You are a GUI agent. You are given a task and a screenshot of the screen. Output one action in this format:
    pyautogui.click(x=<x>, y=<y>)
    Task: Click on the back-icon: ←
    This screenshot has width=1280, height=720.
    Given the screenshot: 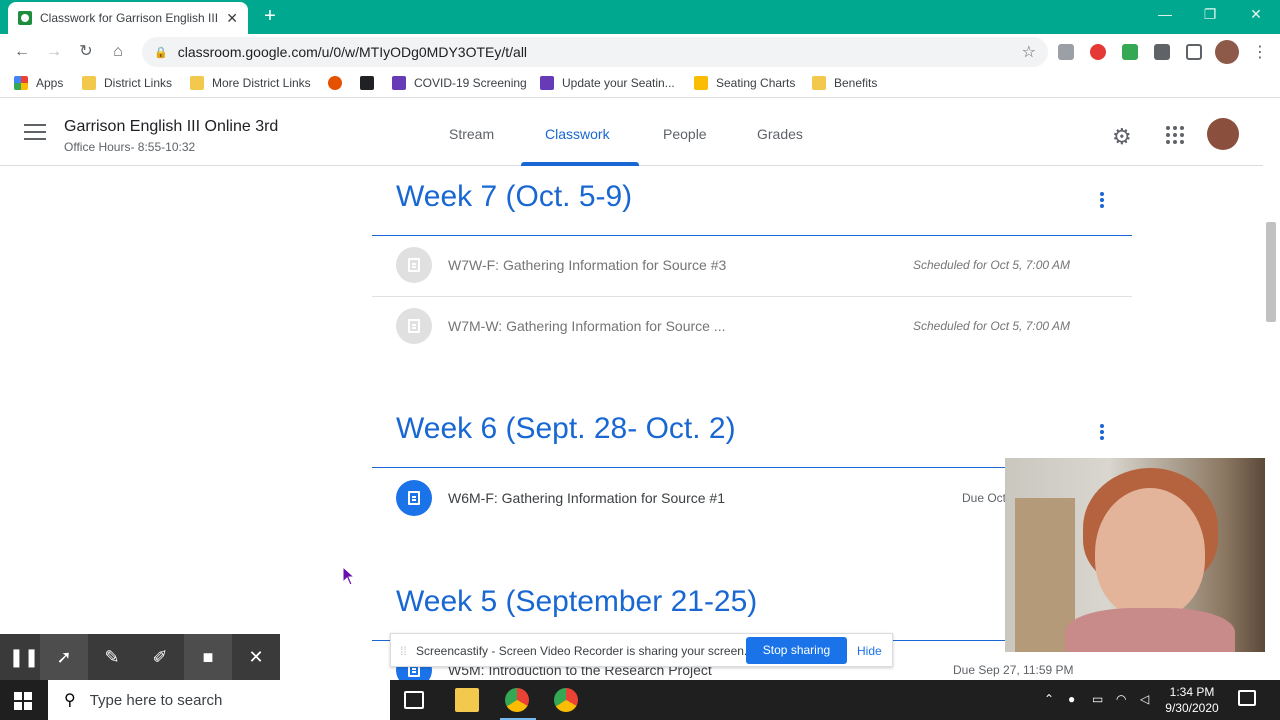 What is the action you would take?
    pyautogui.click(x=22, y=52)
    